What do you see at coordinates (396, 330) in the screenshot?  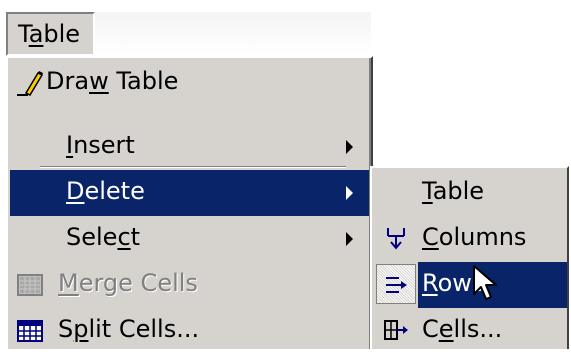 I see `delete-cells-icon` at bounding box center [396, 330].